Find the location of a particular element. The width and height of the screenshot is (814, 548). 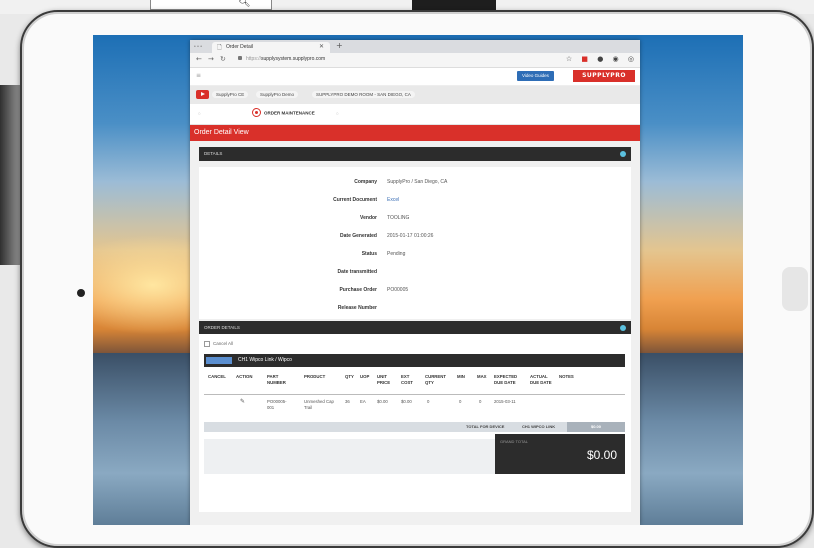

reload-icon: ↻ is located at coordinates (223, 59).